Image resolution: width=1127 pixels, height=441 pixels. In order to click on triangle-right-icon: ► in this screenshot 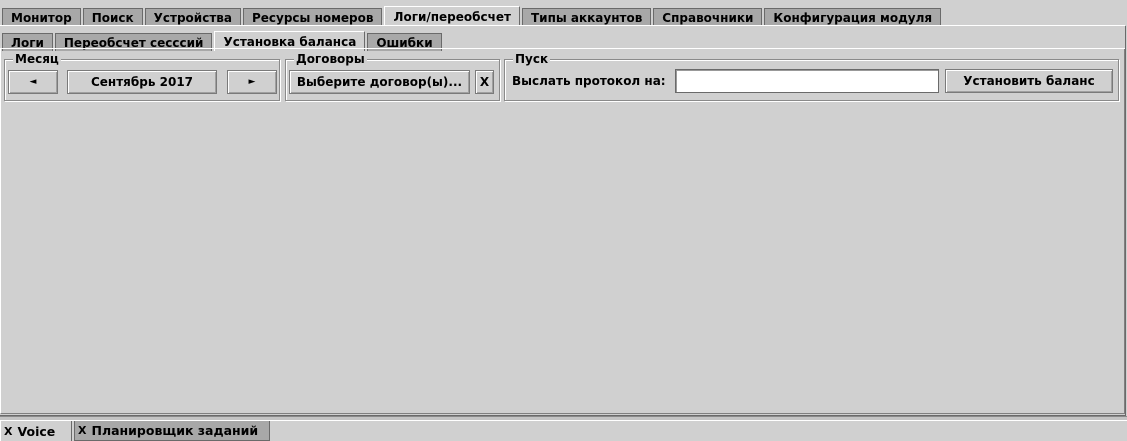, I will do `click(252, 82)`.